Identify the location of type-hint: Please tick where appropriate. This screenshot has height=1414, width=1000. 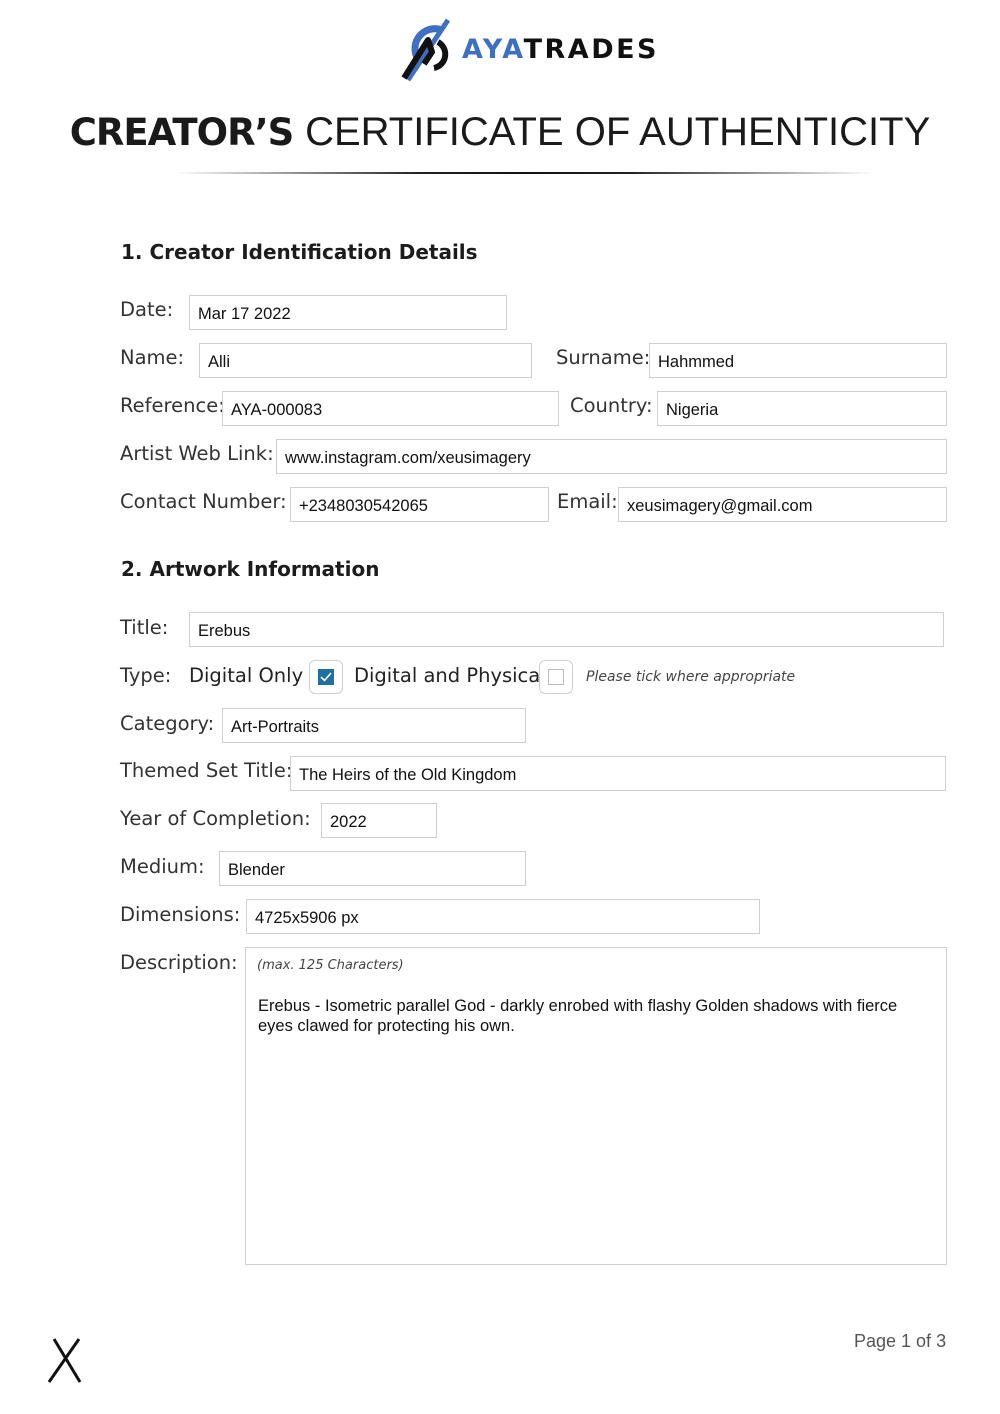
(691, 677).